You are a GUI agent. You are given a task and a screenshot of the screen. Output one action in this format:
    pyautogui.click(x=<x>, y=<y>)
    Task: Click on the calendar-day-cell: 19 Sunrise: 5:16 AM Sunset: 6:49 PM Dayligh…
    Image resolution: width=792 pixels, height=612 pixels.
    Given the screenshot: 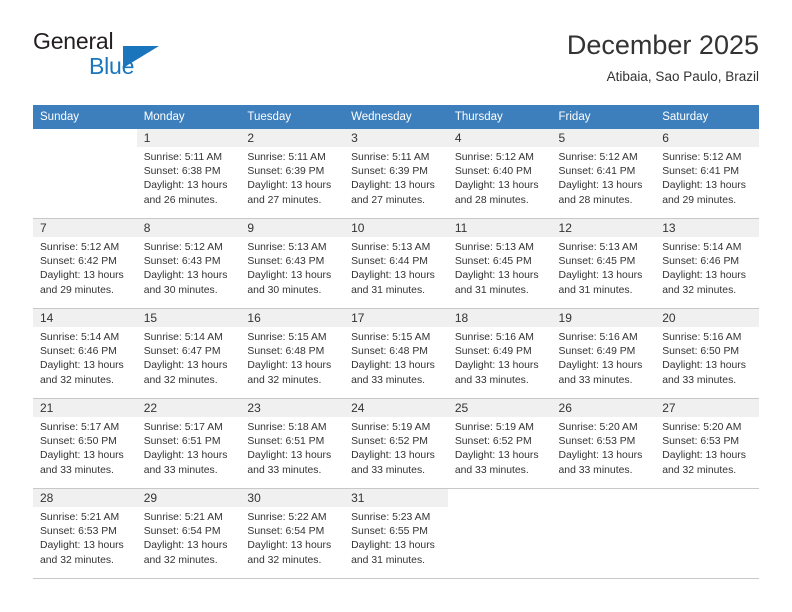 What is the action you would take?
    pyautogui.click(x=603, y=353)
    